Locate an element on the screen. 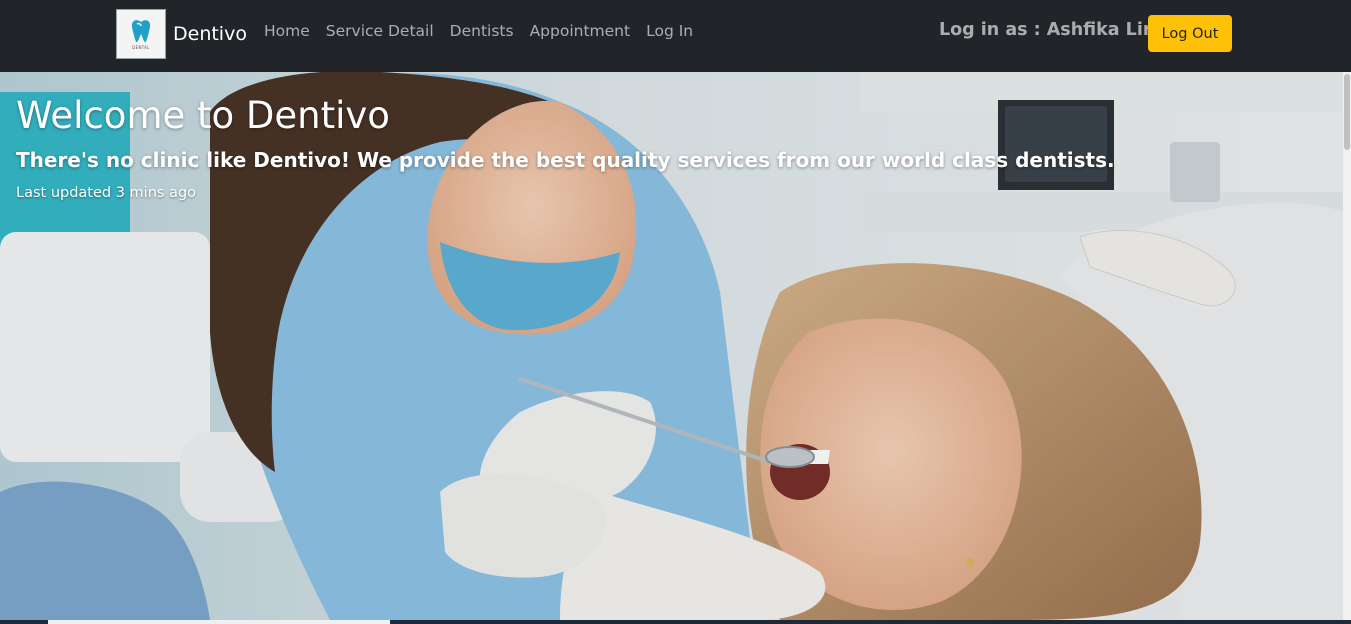 Image resolution: width=1351 pixels, height=624 pixels. nav-link-service-detail: Service Detail is located at coordinates (380, 31).